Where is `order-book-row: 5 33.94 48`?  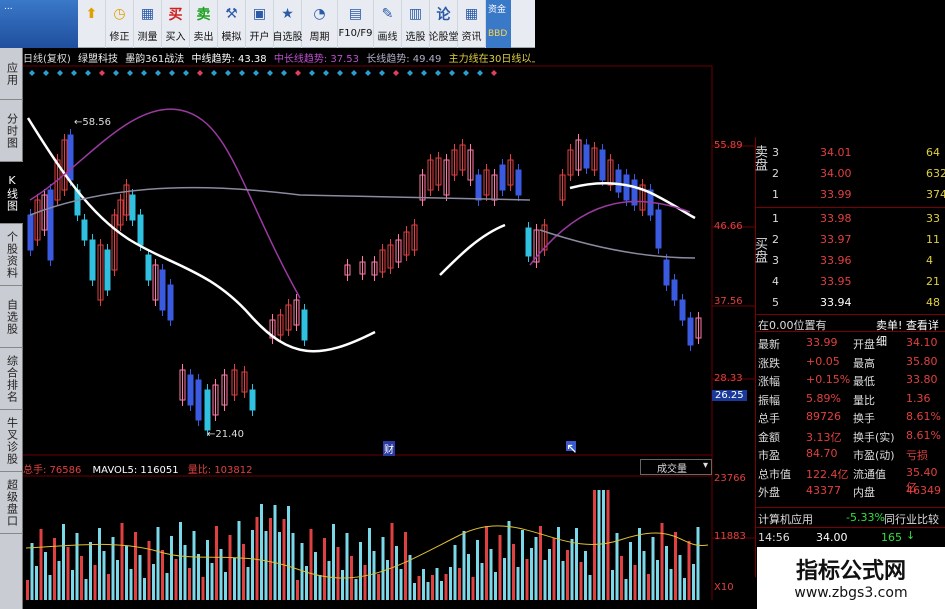
order-book-row: 5 33.94 48 is located at coordinates (850, 303).